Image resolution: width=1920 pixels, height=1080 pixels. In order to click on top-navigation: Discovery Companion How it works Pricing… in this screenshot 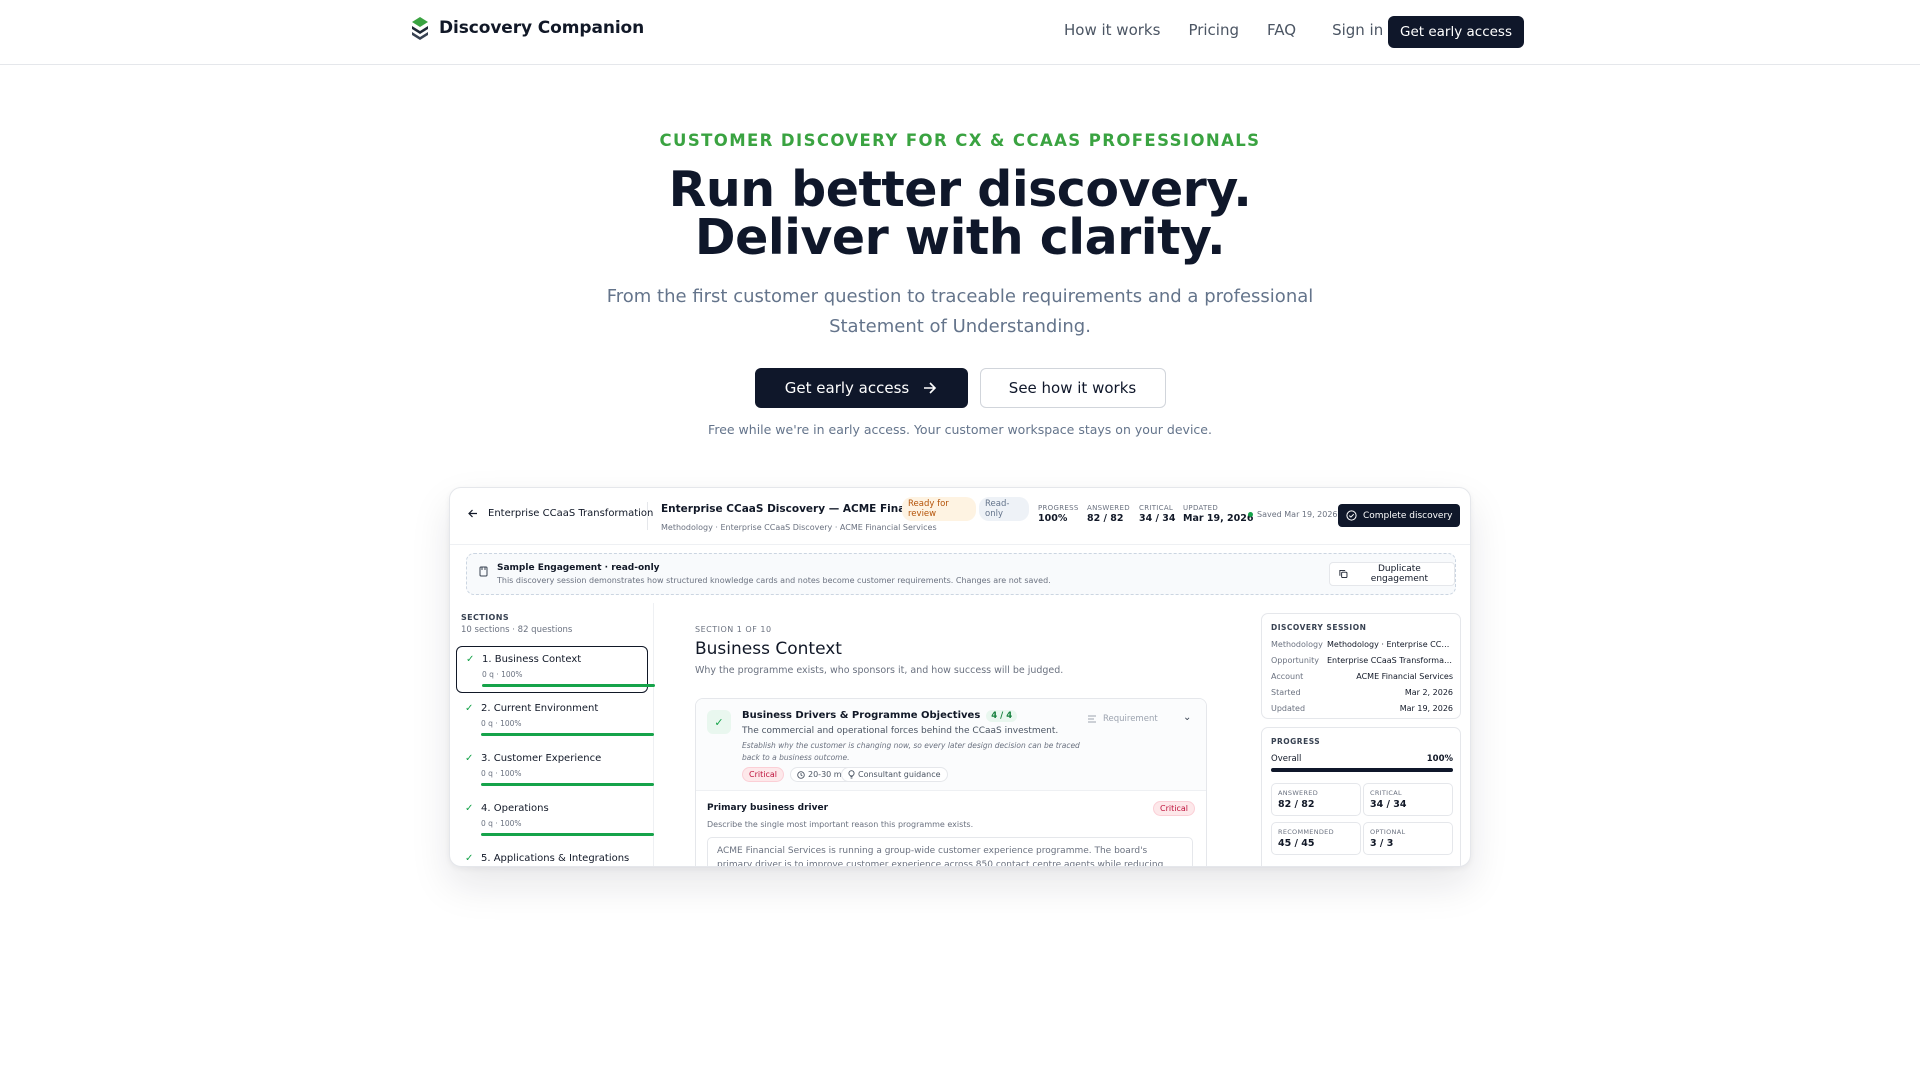, I will do `click(960, 32)`.